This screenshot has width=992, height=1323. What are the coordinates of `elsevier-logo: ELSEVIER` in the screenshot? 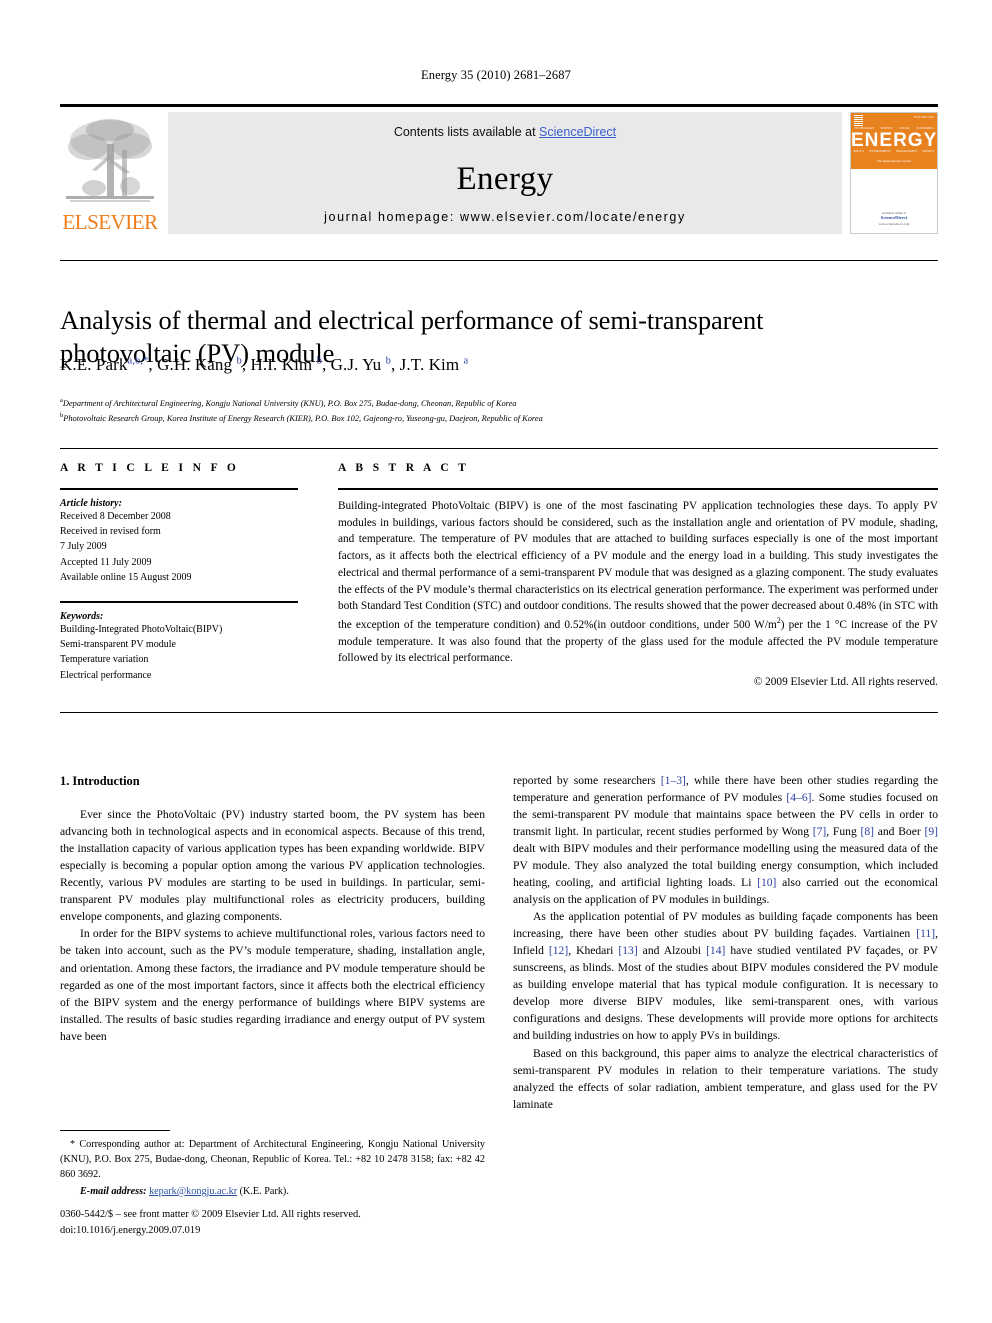 It's located at (110, 173).